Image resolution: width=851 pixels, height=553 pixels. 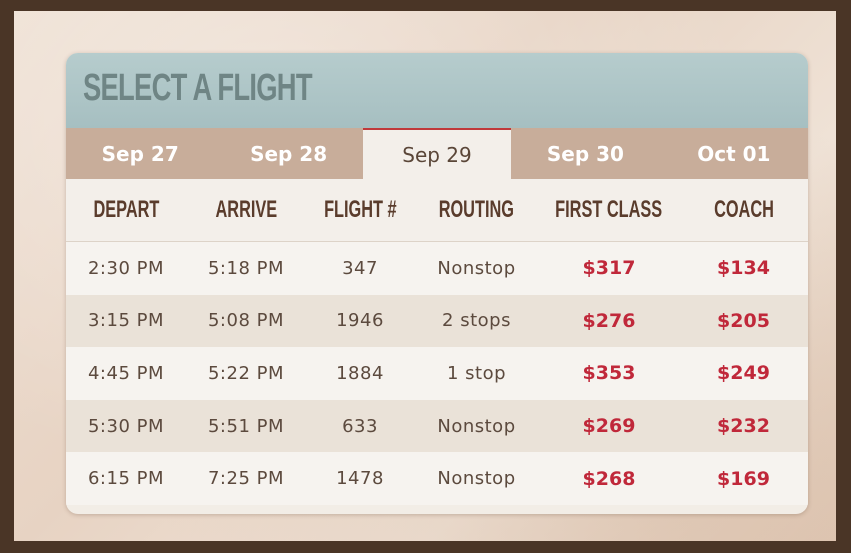 I want to click on flight-number: 1946, so click(x=360, y=321).